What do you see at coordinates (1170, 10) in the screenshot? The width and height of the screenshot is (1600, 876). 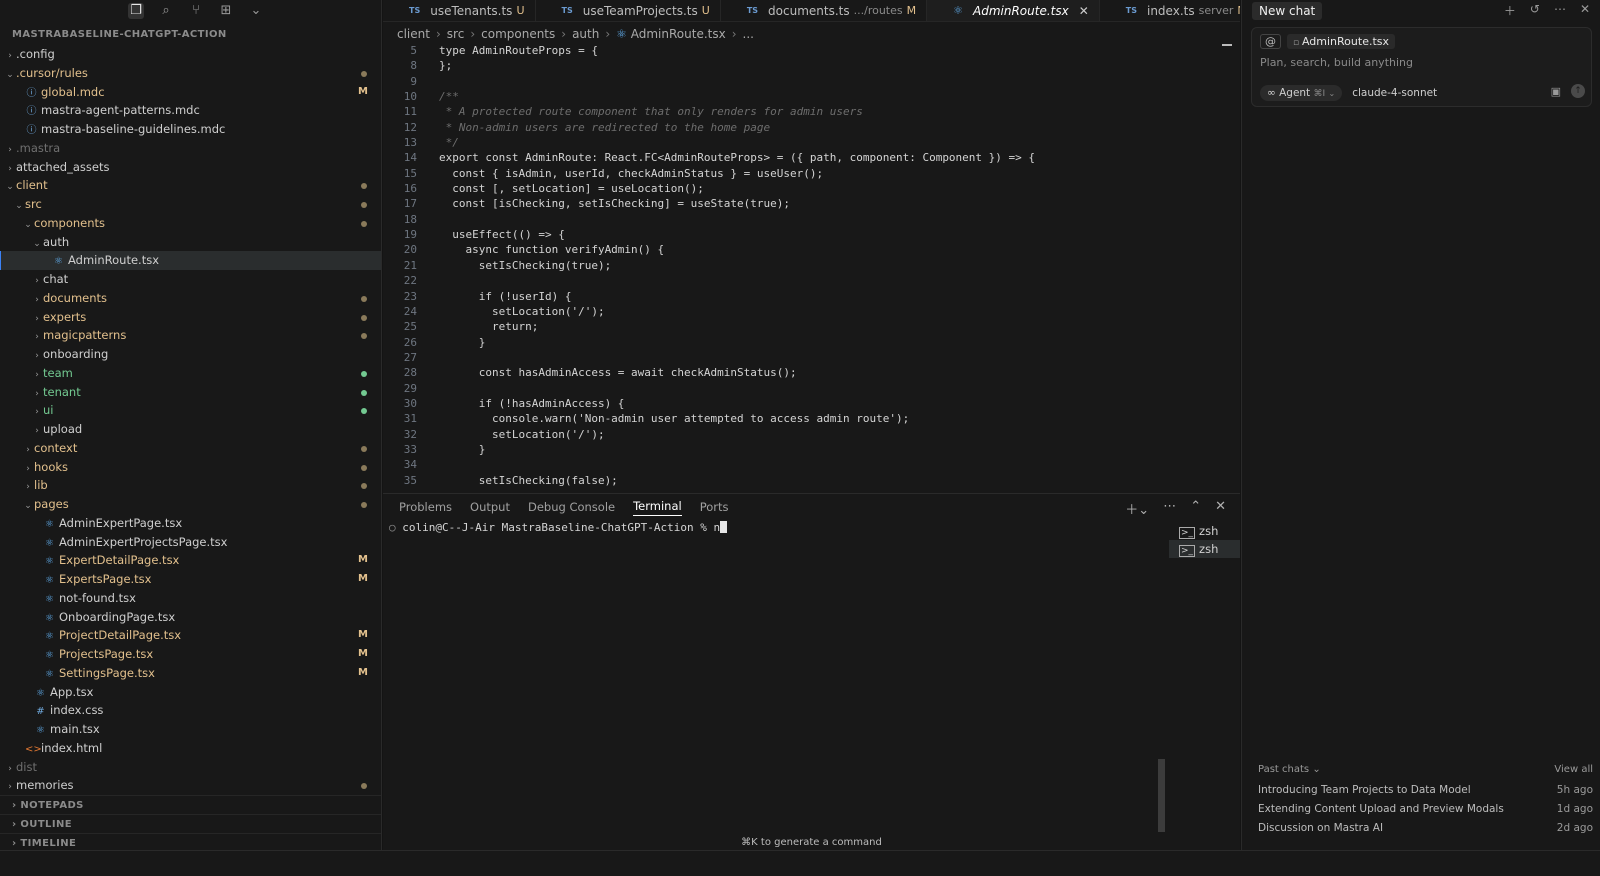 I see `editor-tab: TS index.tsserverM` at bounding box center [1170, 10].